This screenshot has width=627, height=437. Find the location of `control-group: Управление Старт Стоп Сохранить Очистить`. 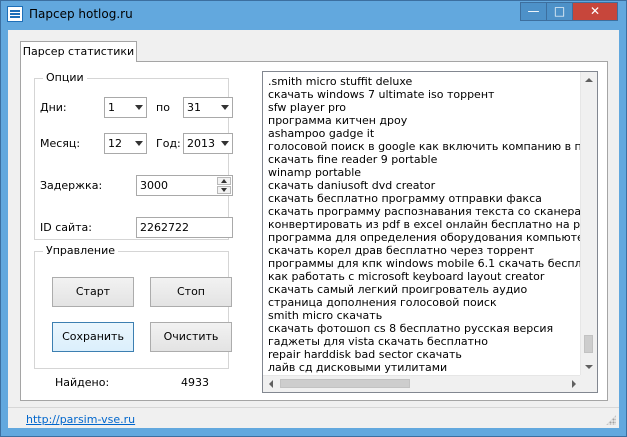

control-group: Управление Старт Стоп Сохранить Очистить is located at coordinates (133, 306).